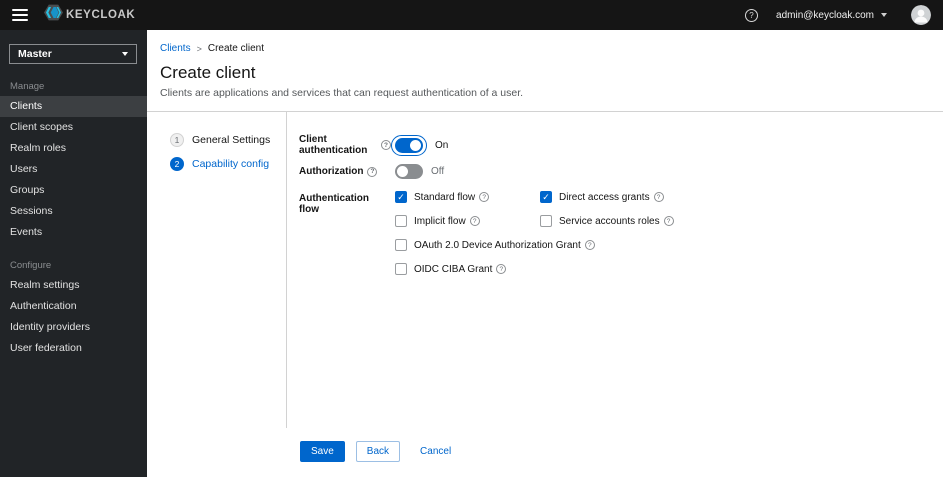 The image size is (943, 477). I want to click on checkbox-label: OIDC CIBA Grant, so click(453, 269).